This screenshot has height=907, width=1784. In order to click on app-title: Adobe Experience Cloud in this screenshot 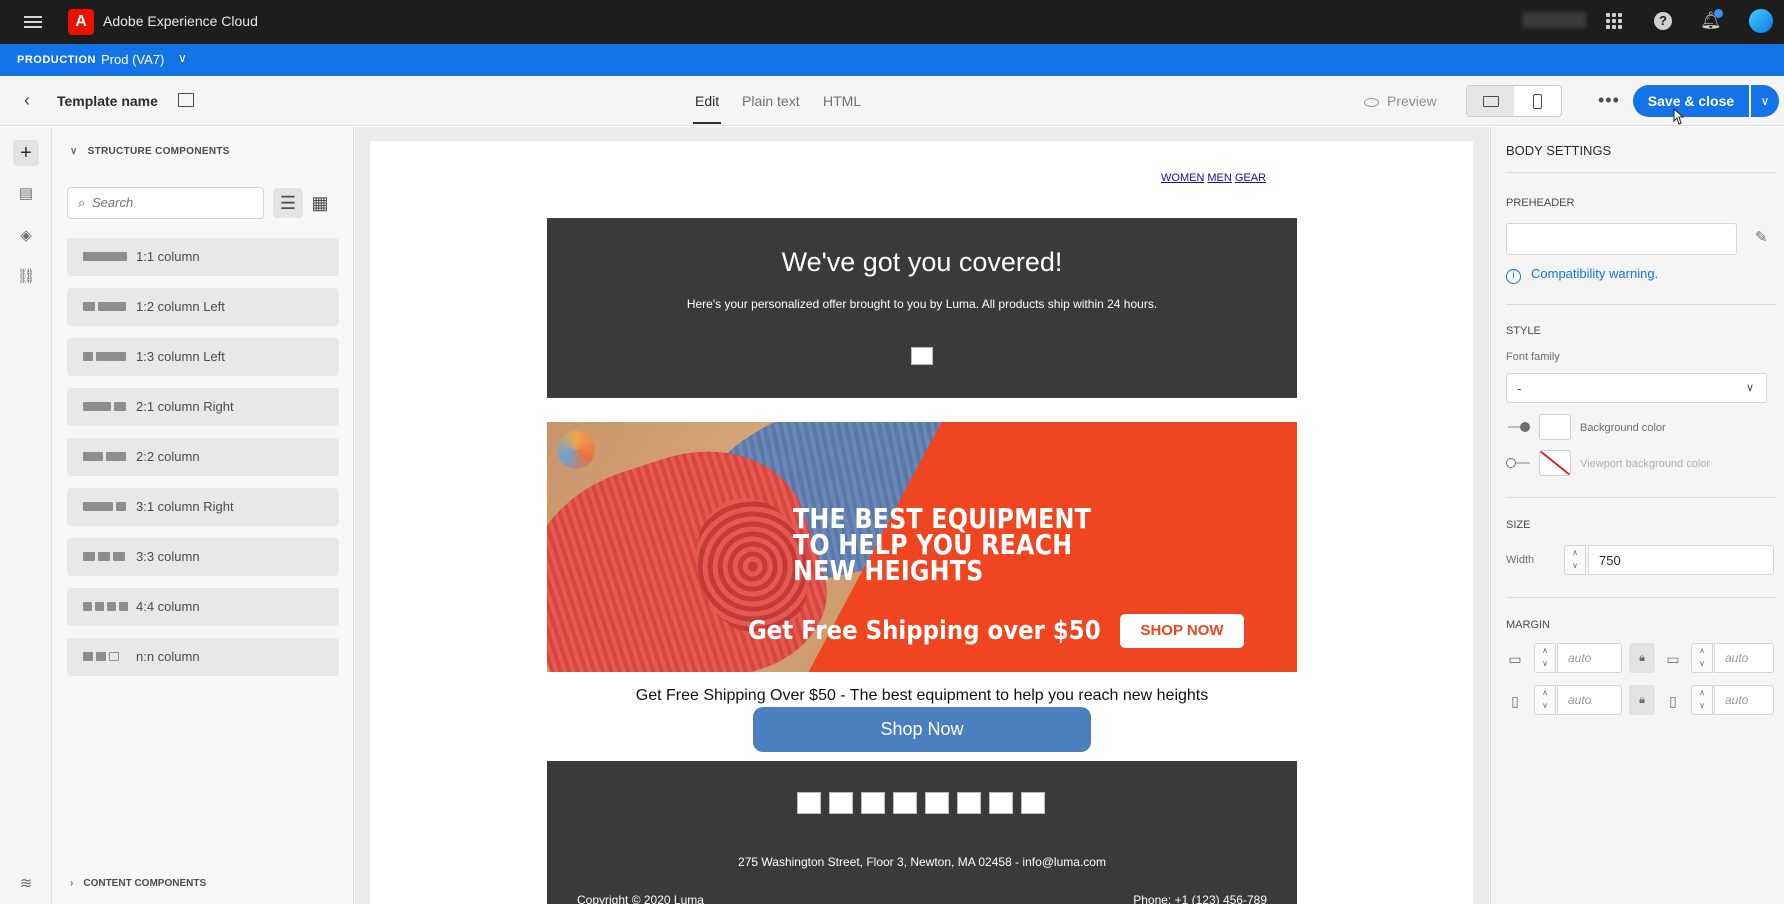, I will do `click(180, 21)`.